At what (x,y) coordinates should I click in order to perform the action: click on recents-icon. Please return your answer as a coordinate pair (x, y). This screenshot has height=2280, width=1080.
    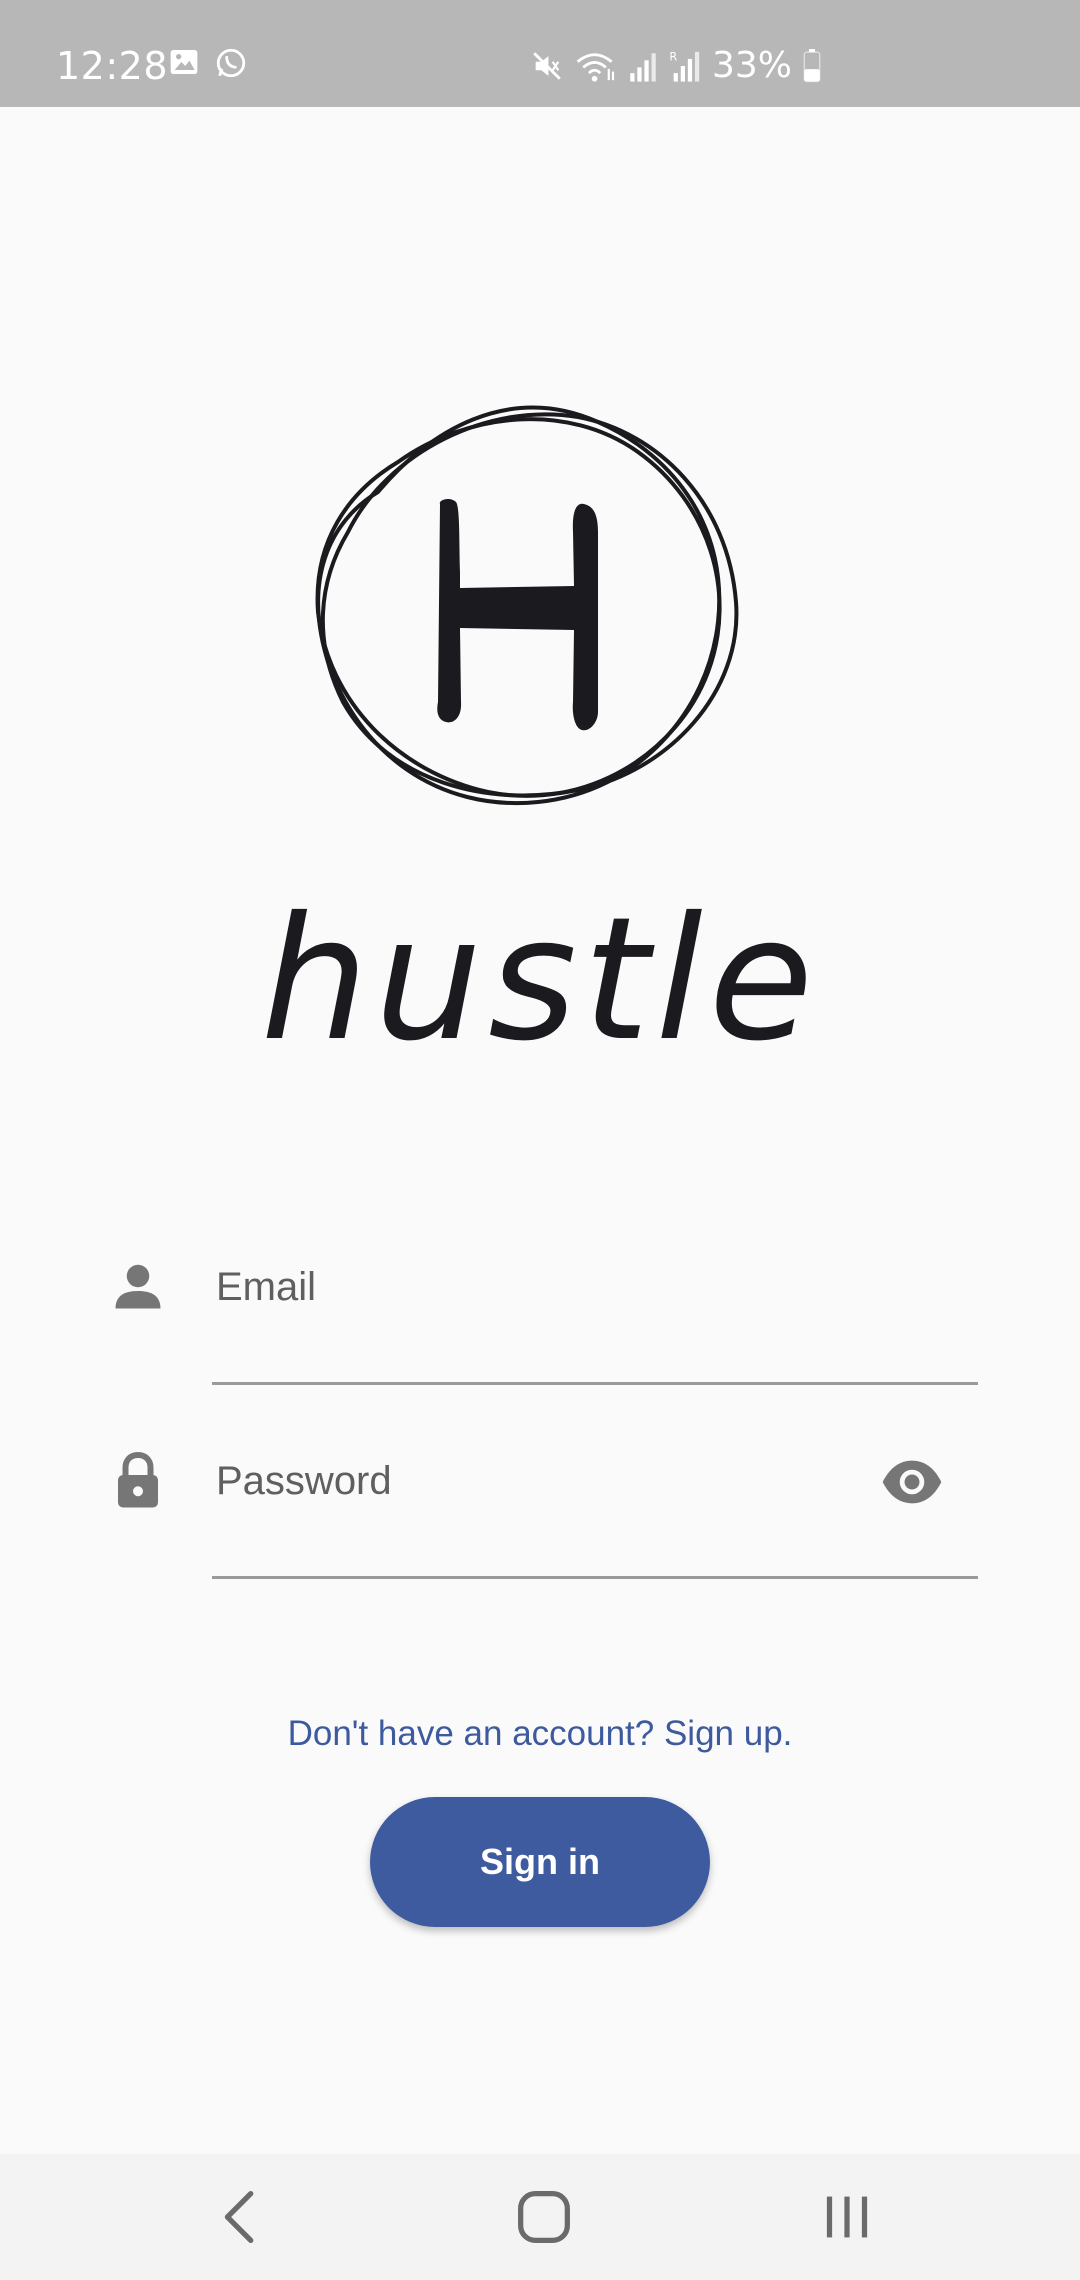
    Looking at the image, I should click on (847, 2217).